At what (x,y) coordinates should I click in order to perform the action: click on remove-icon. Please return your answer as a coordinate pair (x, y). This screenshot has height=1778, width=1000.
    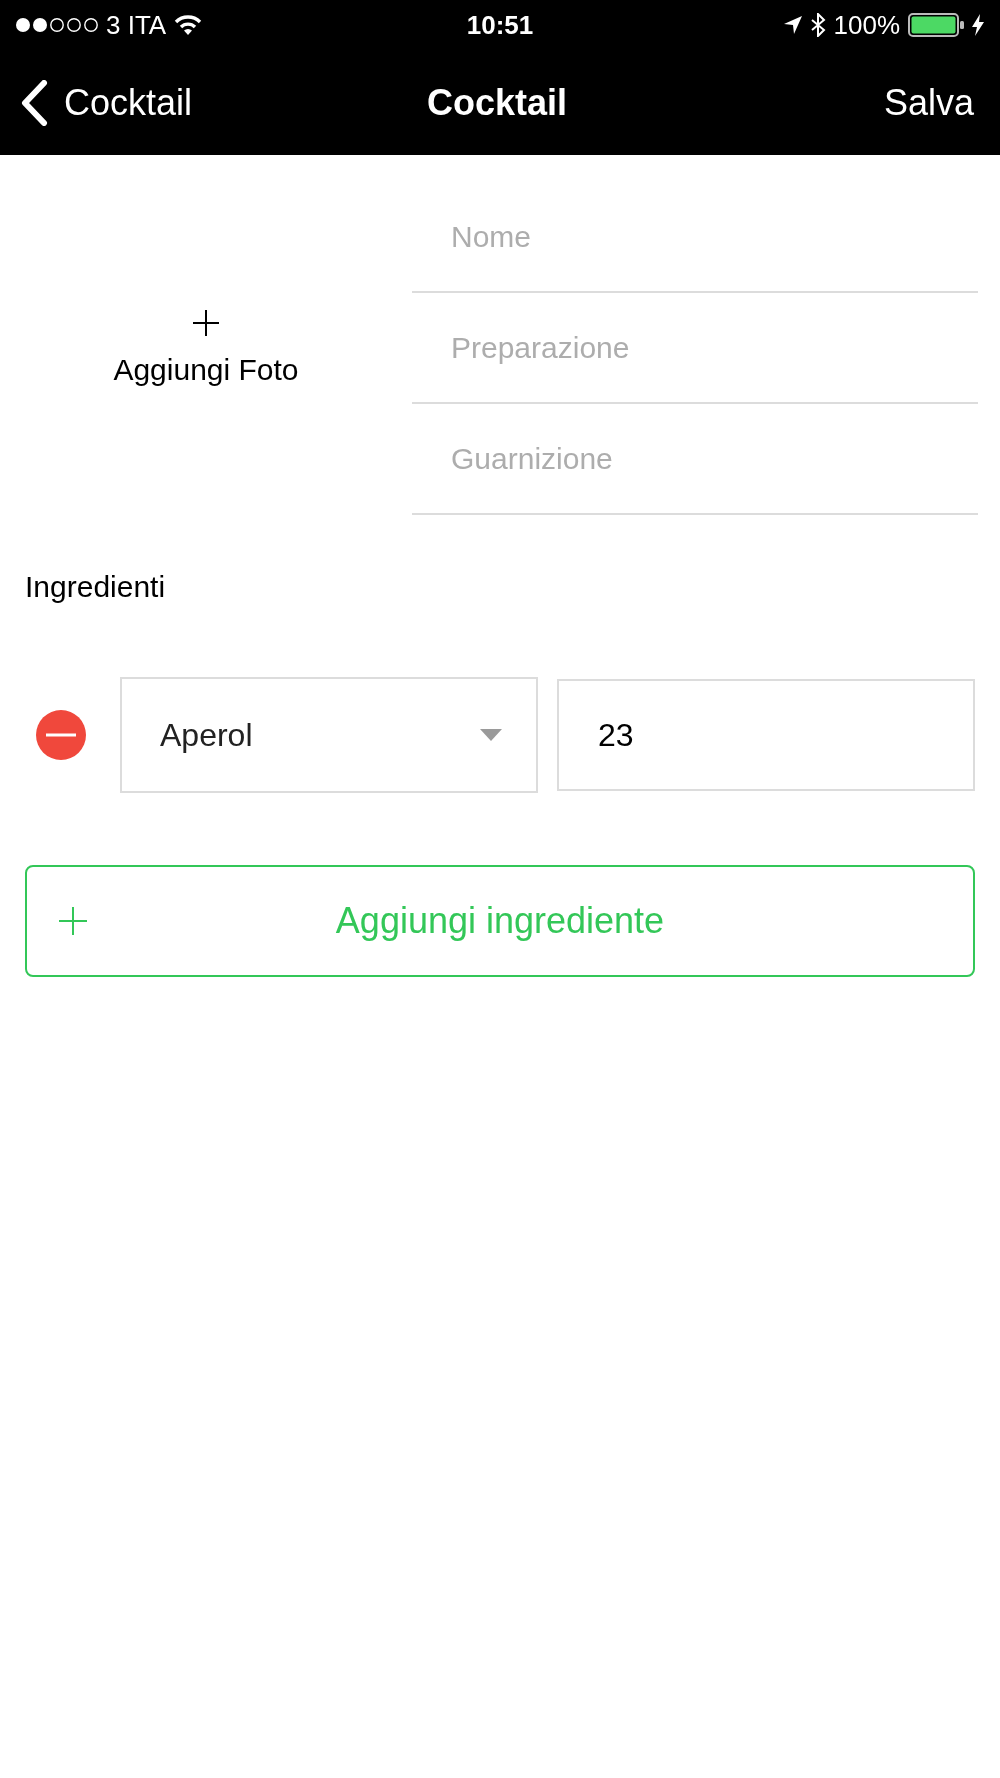
    Looking at the image, I should click on (61, 735).